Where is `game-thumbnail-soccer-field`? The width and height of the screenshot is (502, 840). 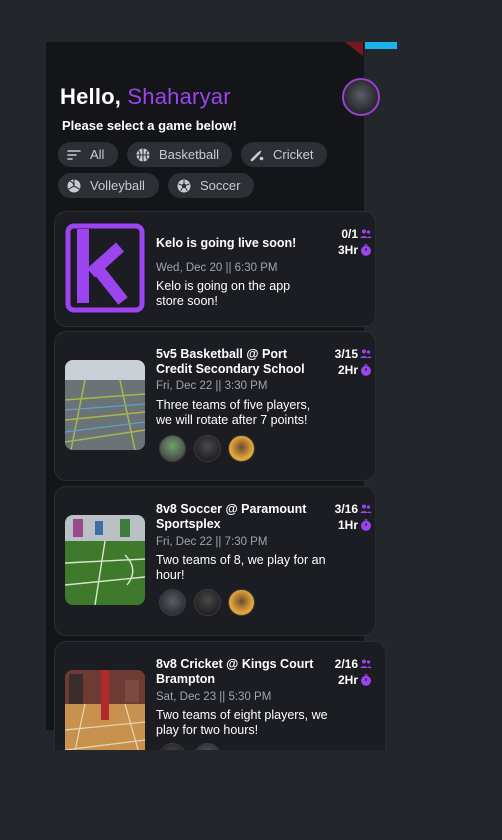 game-thumbnail-soccer-field is located at coordinates (105, 560).